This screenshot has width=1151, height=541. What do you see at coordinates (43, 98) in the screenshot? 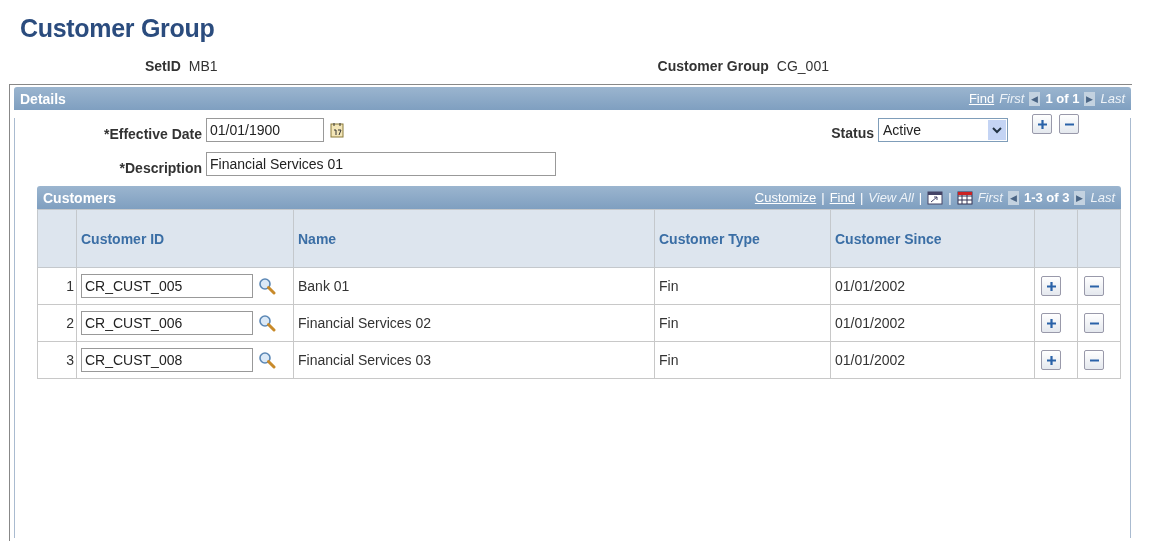
I see `section-title: Details` at bounding box center [43, 98].